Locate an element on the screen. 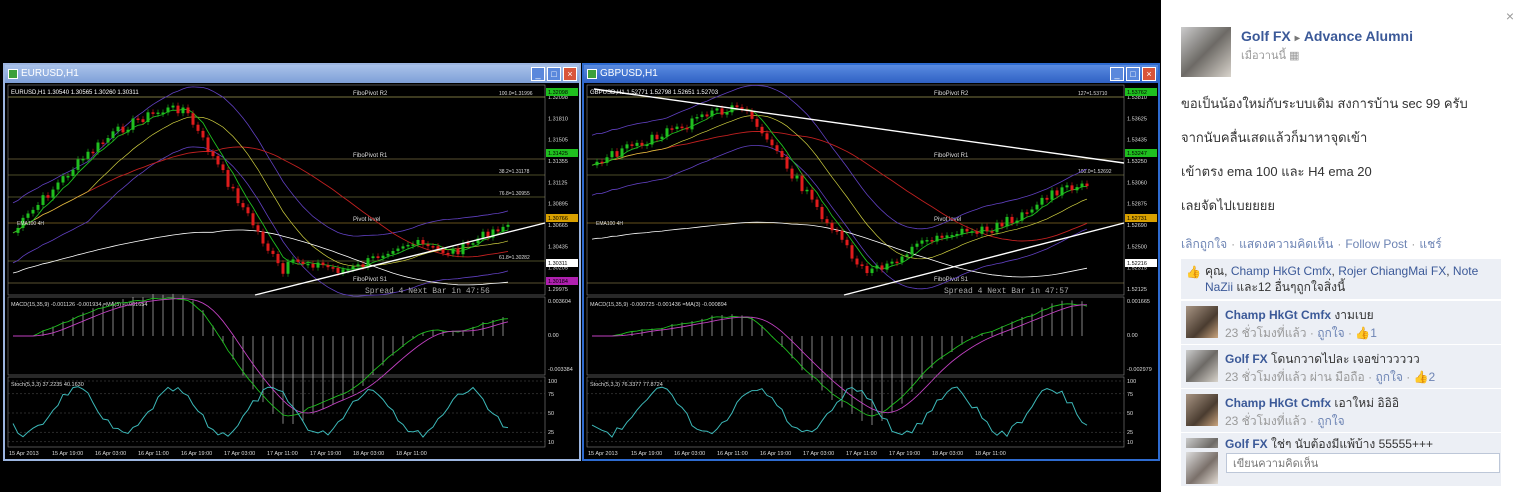  chart-icon is located at coordinates (592, 74).